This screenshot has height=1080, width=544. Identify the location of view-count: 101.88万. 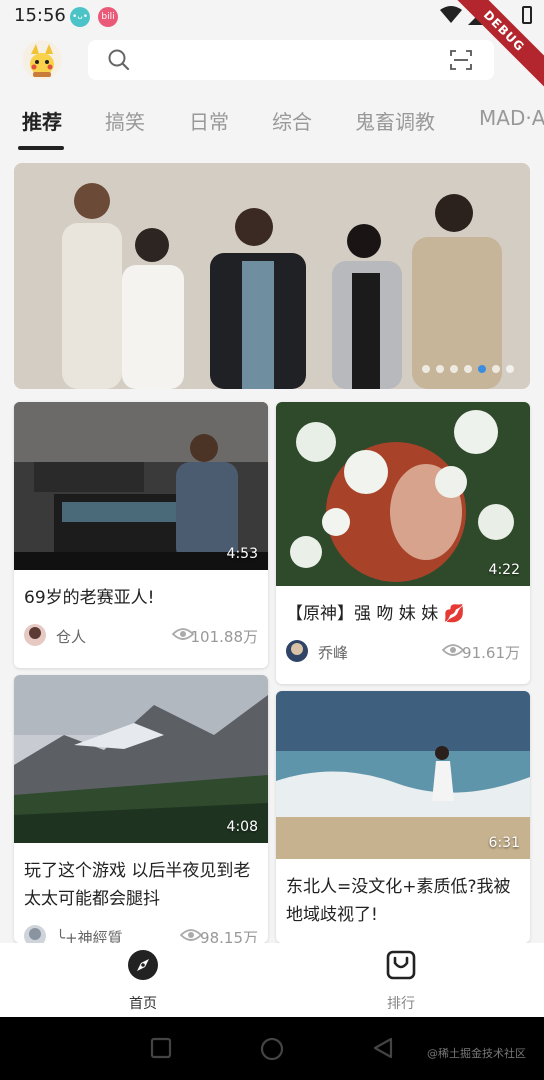
(224, 637).